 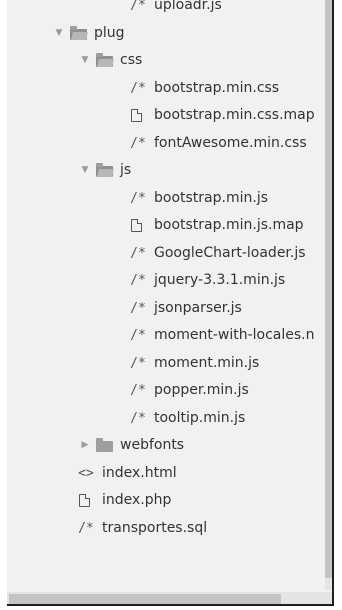 What do you see at coordinates (137, 500) in the screenshot?
I see `tree-item-label: index.php` at bounding box center [137, 500].